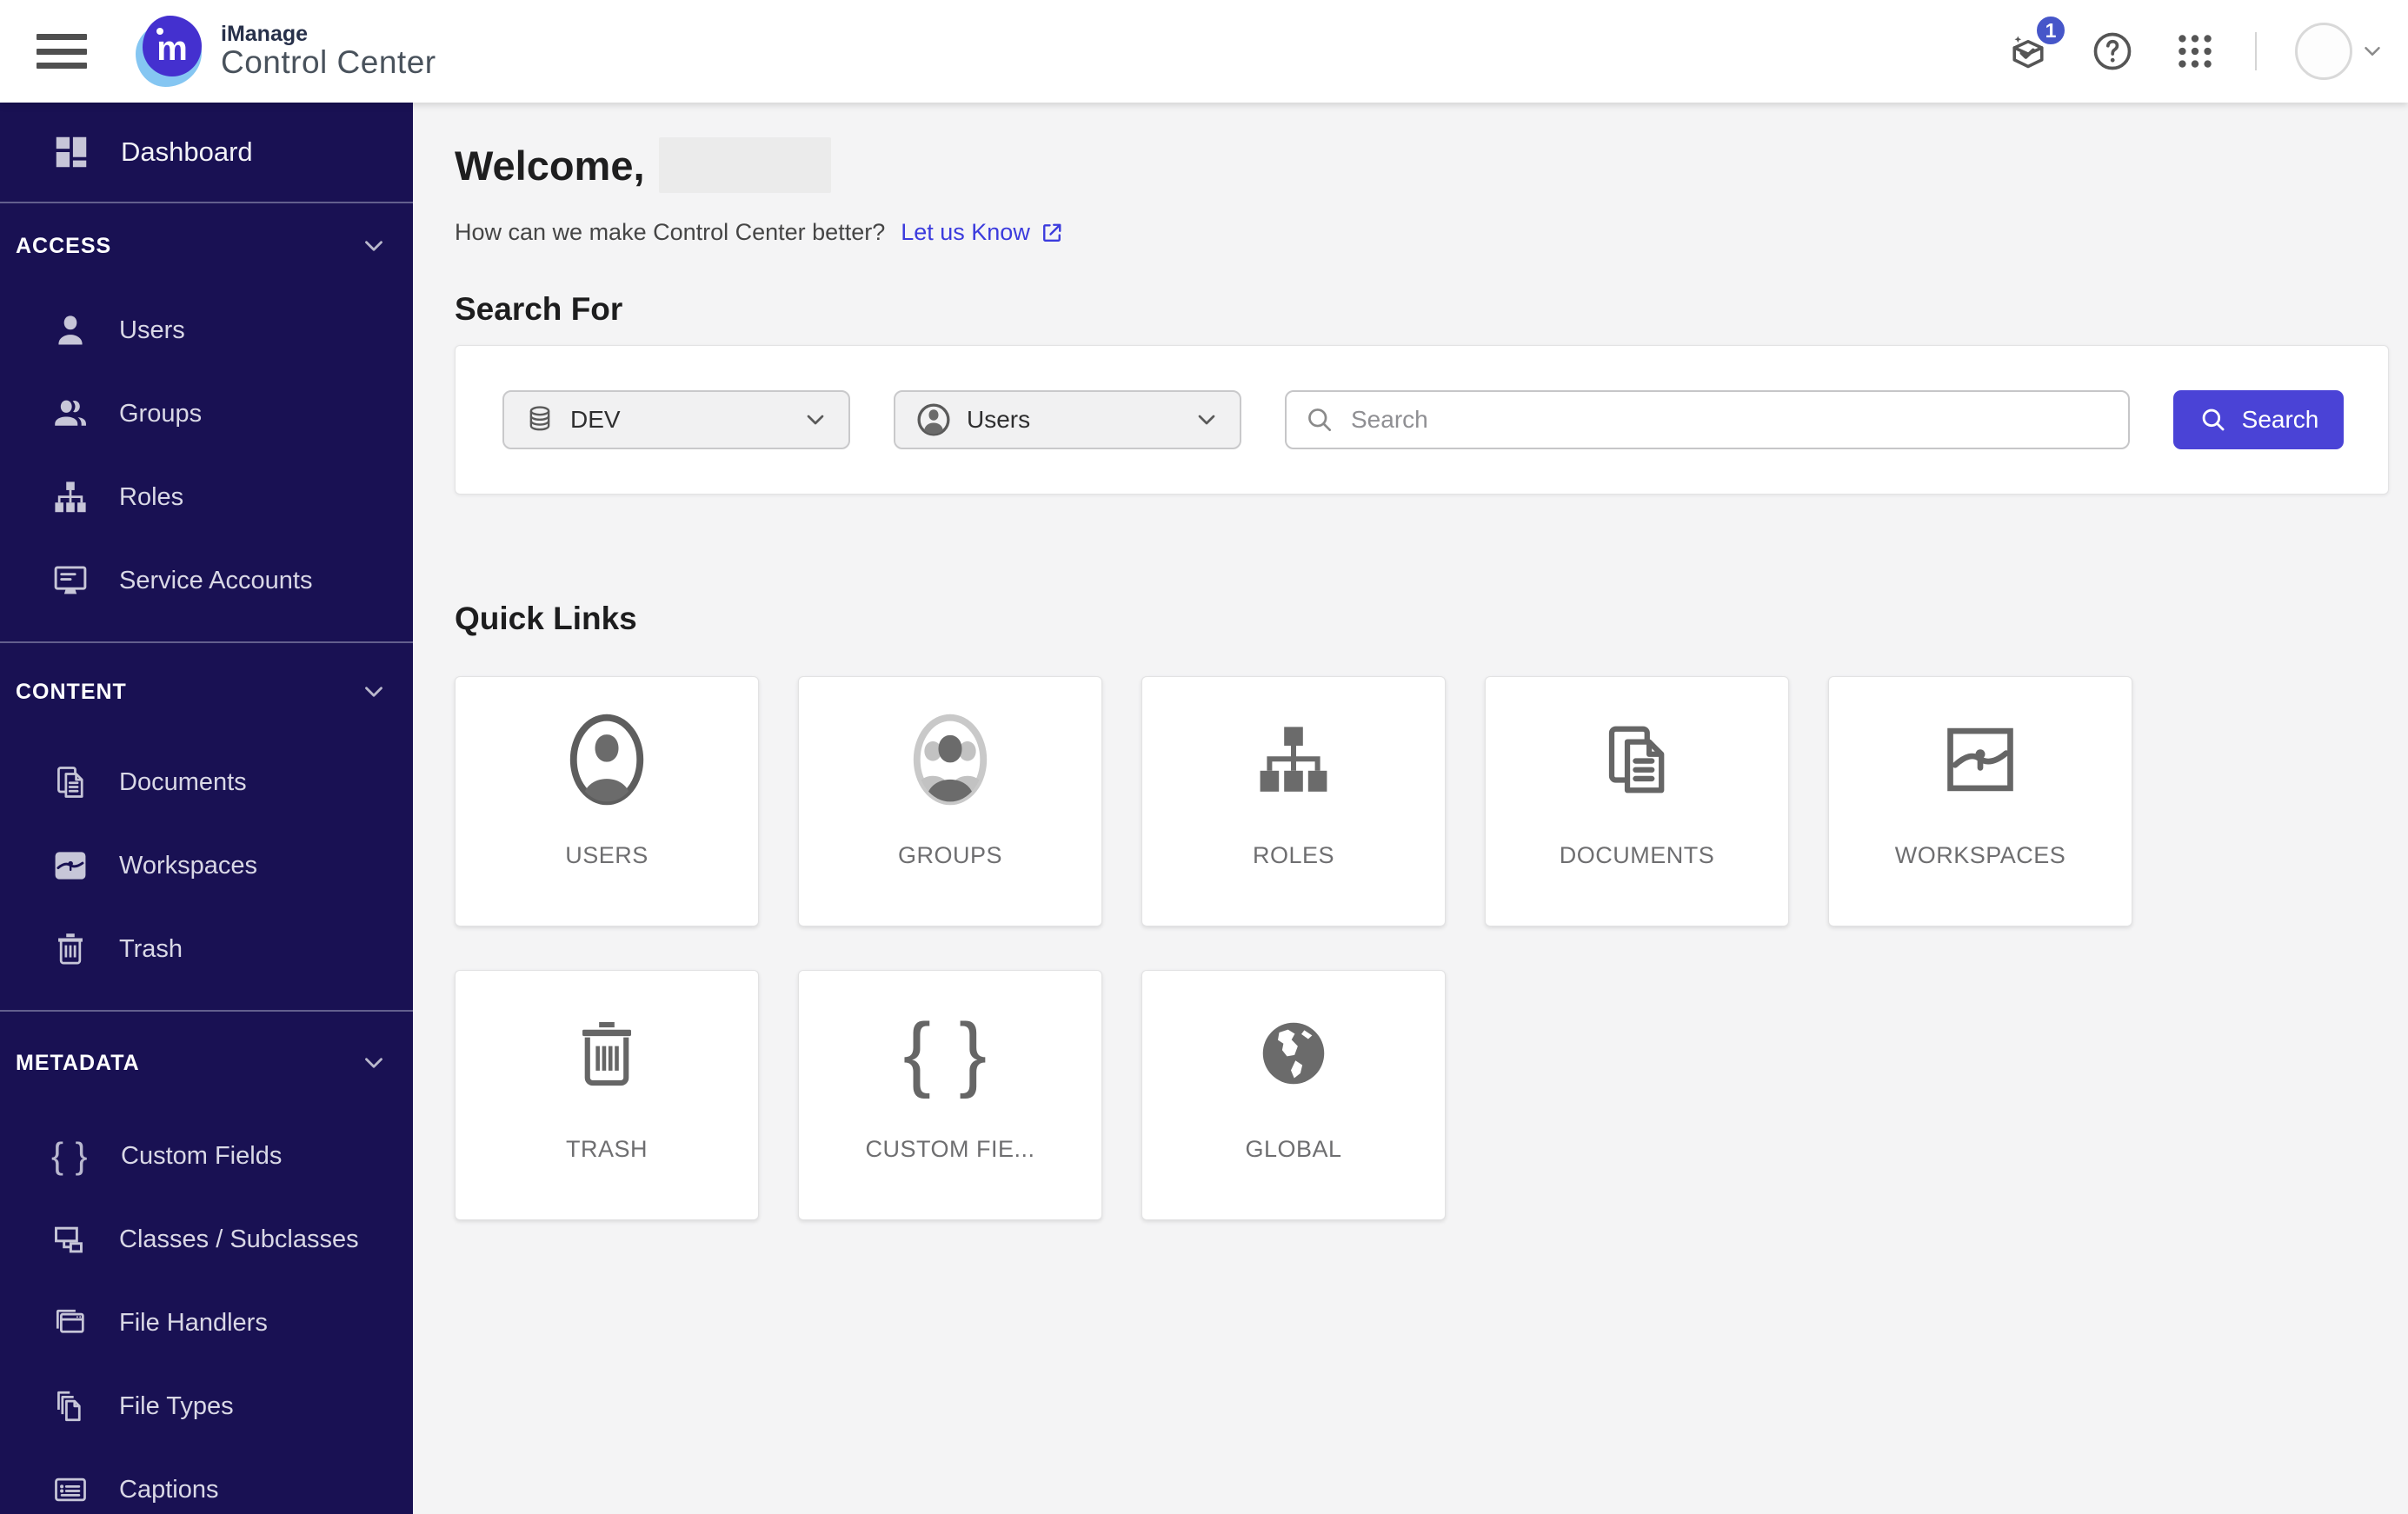 The width and height of the screenshot is (2408, 1514). What do you see at coordinates (64, 245) in the screenshot?
I see `section-label: ACCESS` at bounding box center [64, 245].